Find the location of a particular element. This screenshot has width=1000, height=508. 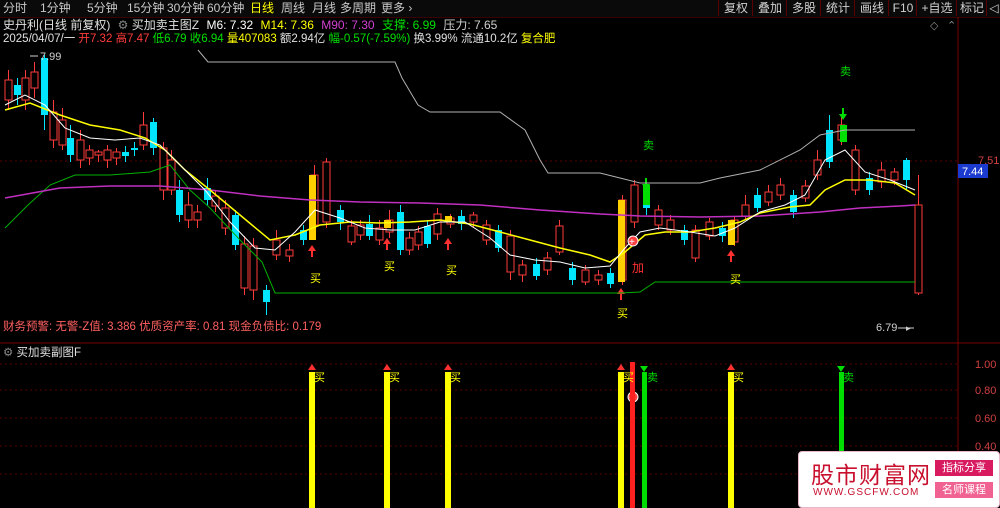

sell-bar is located at coordinates (644, 440).